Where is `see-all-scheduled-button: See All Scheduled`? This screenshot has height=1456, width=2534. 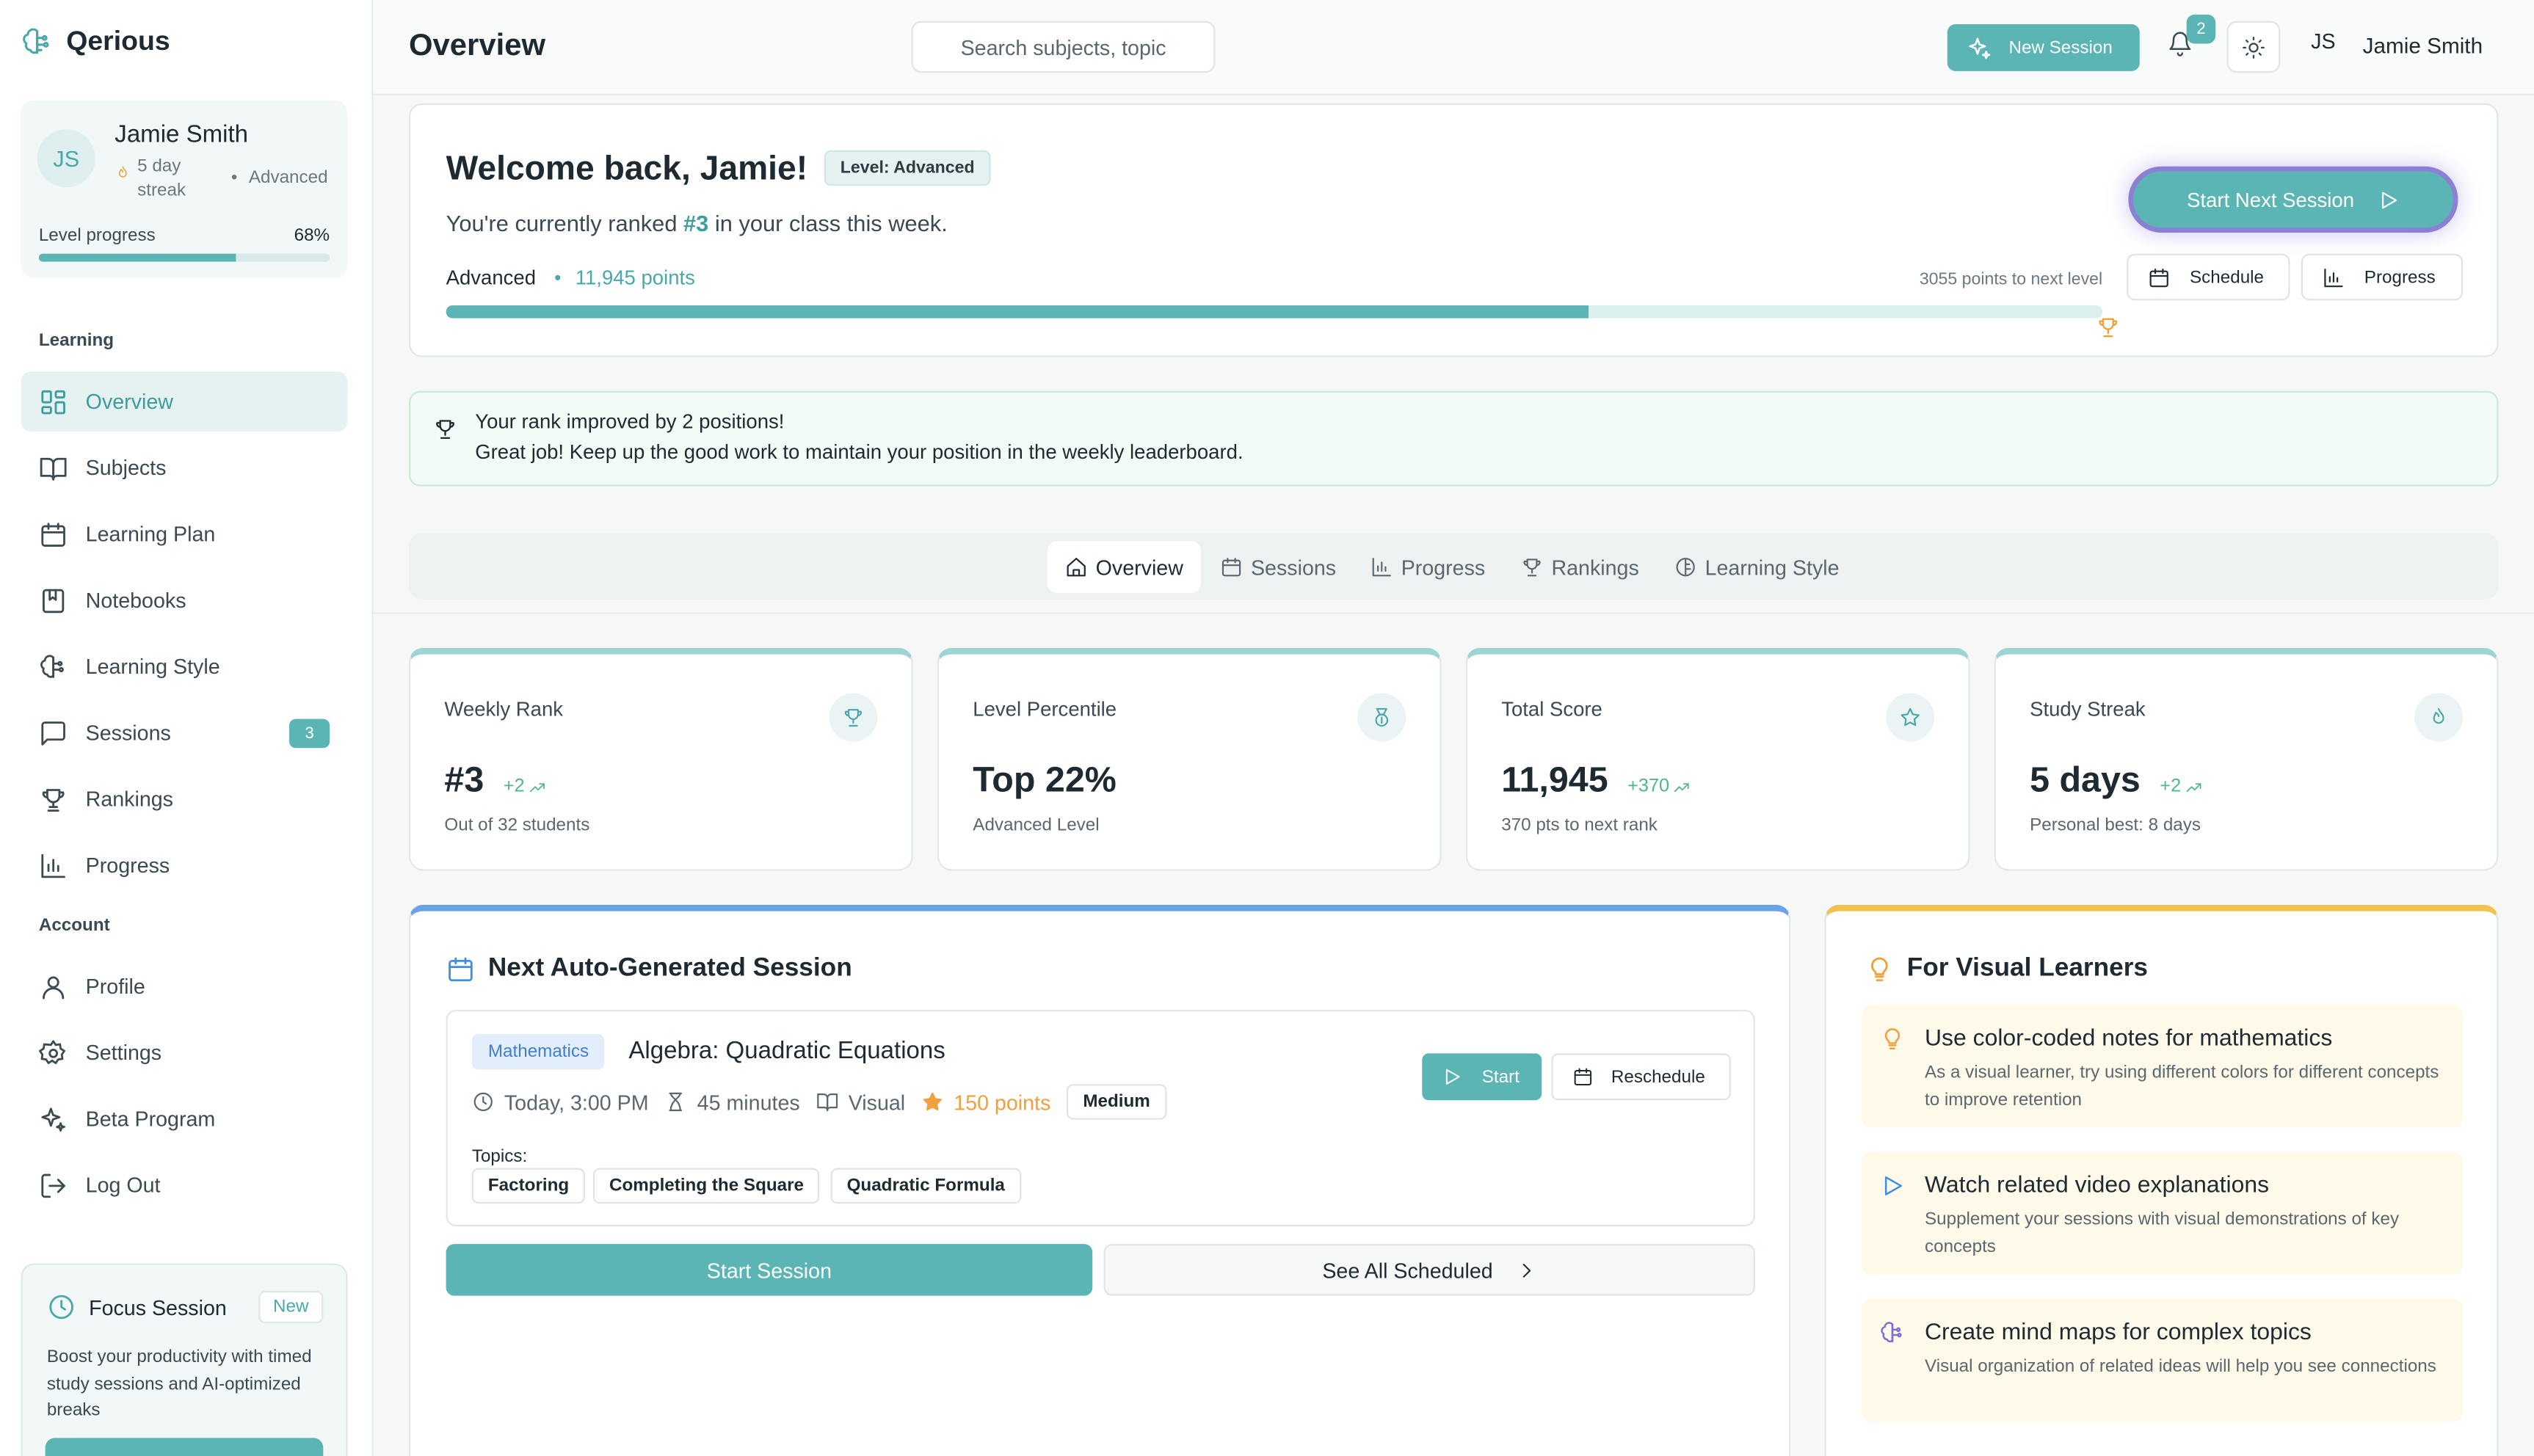 see-all-scheduled-button: See All Scheduled is located at coordinates (1429, 1270).